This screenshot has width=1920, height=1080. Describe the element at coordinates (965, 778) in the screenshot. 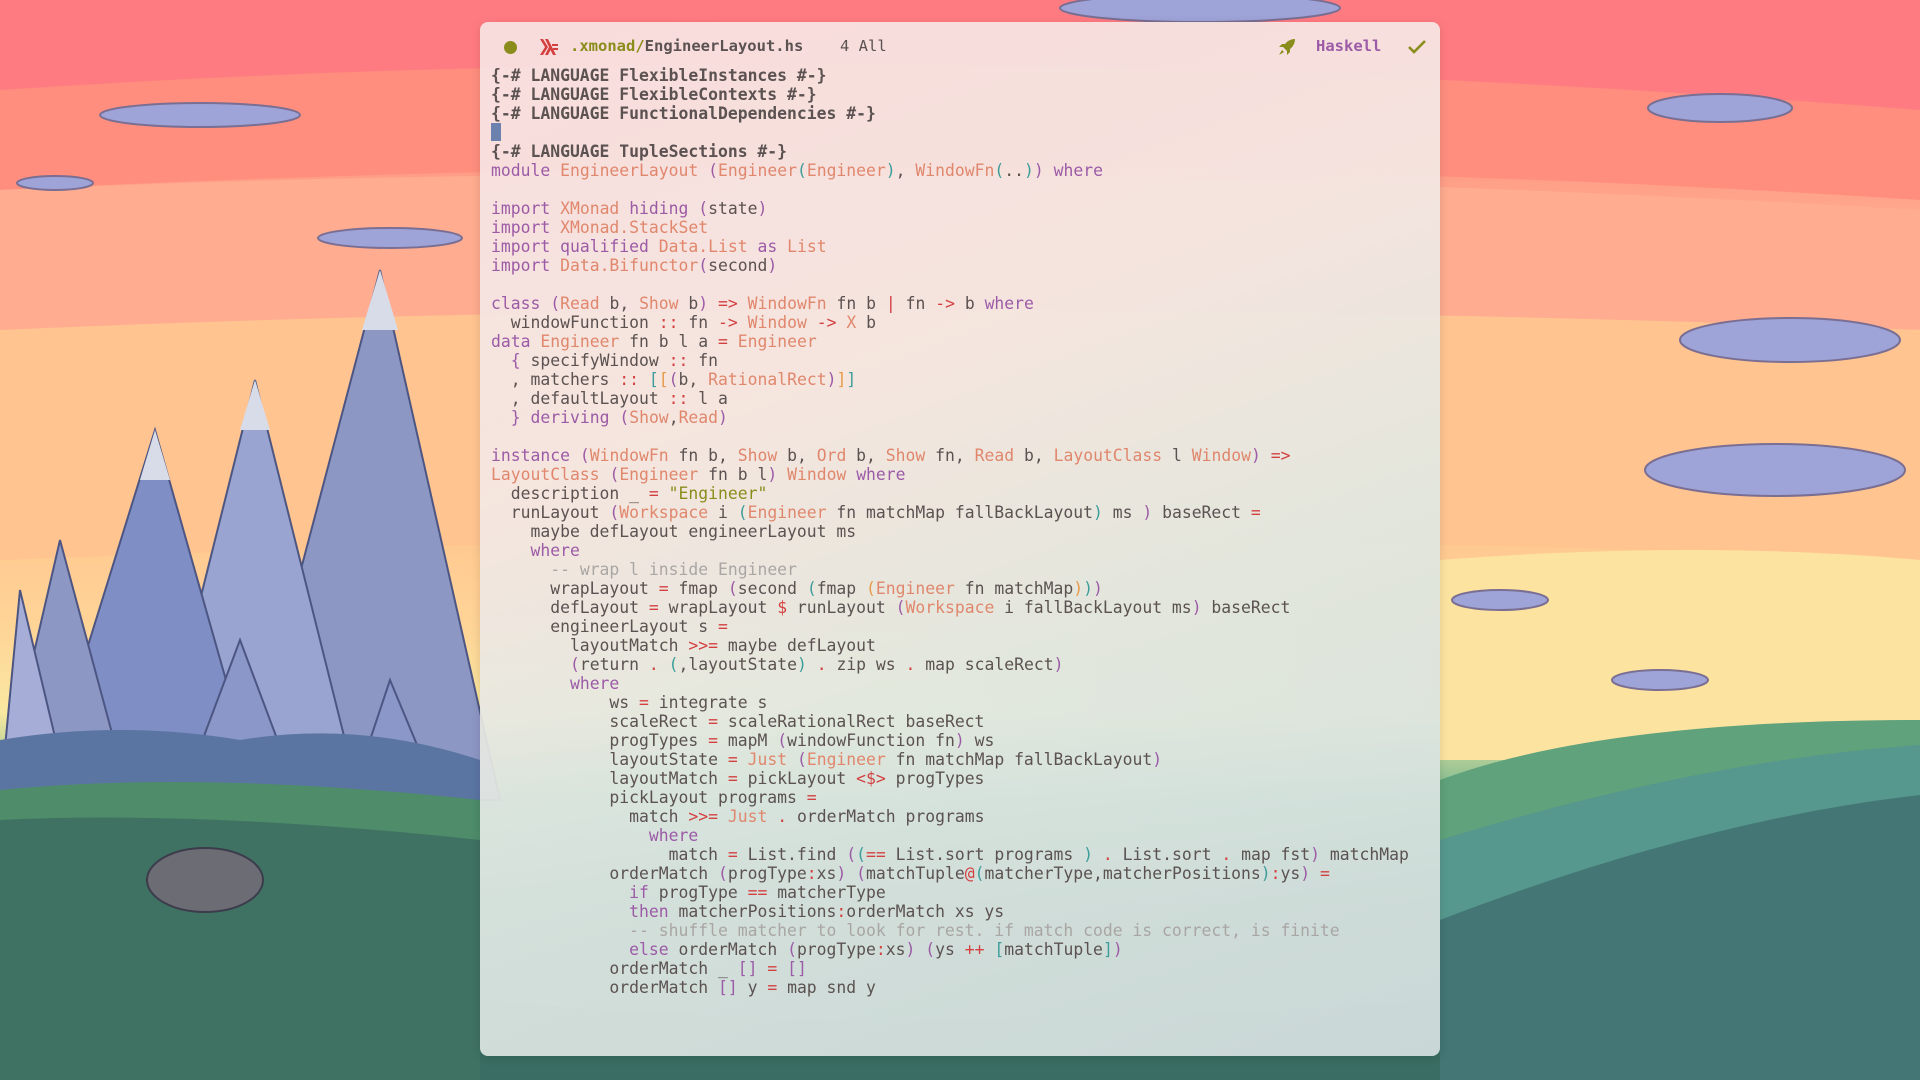

I see `code-line: layoutMatch = pickLayout <$> progTypes` at that location.